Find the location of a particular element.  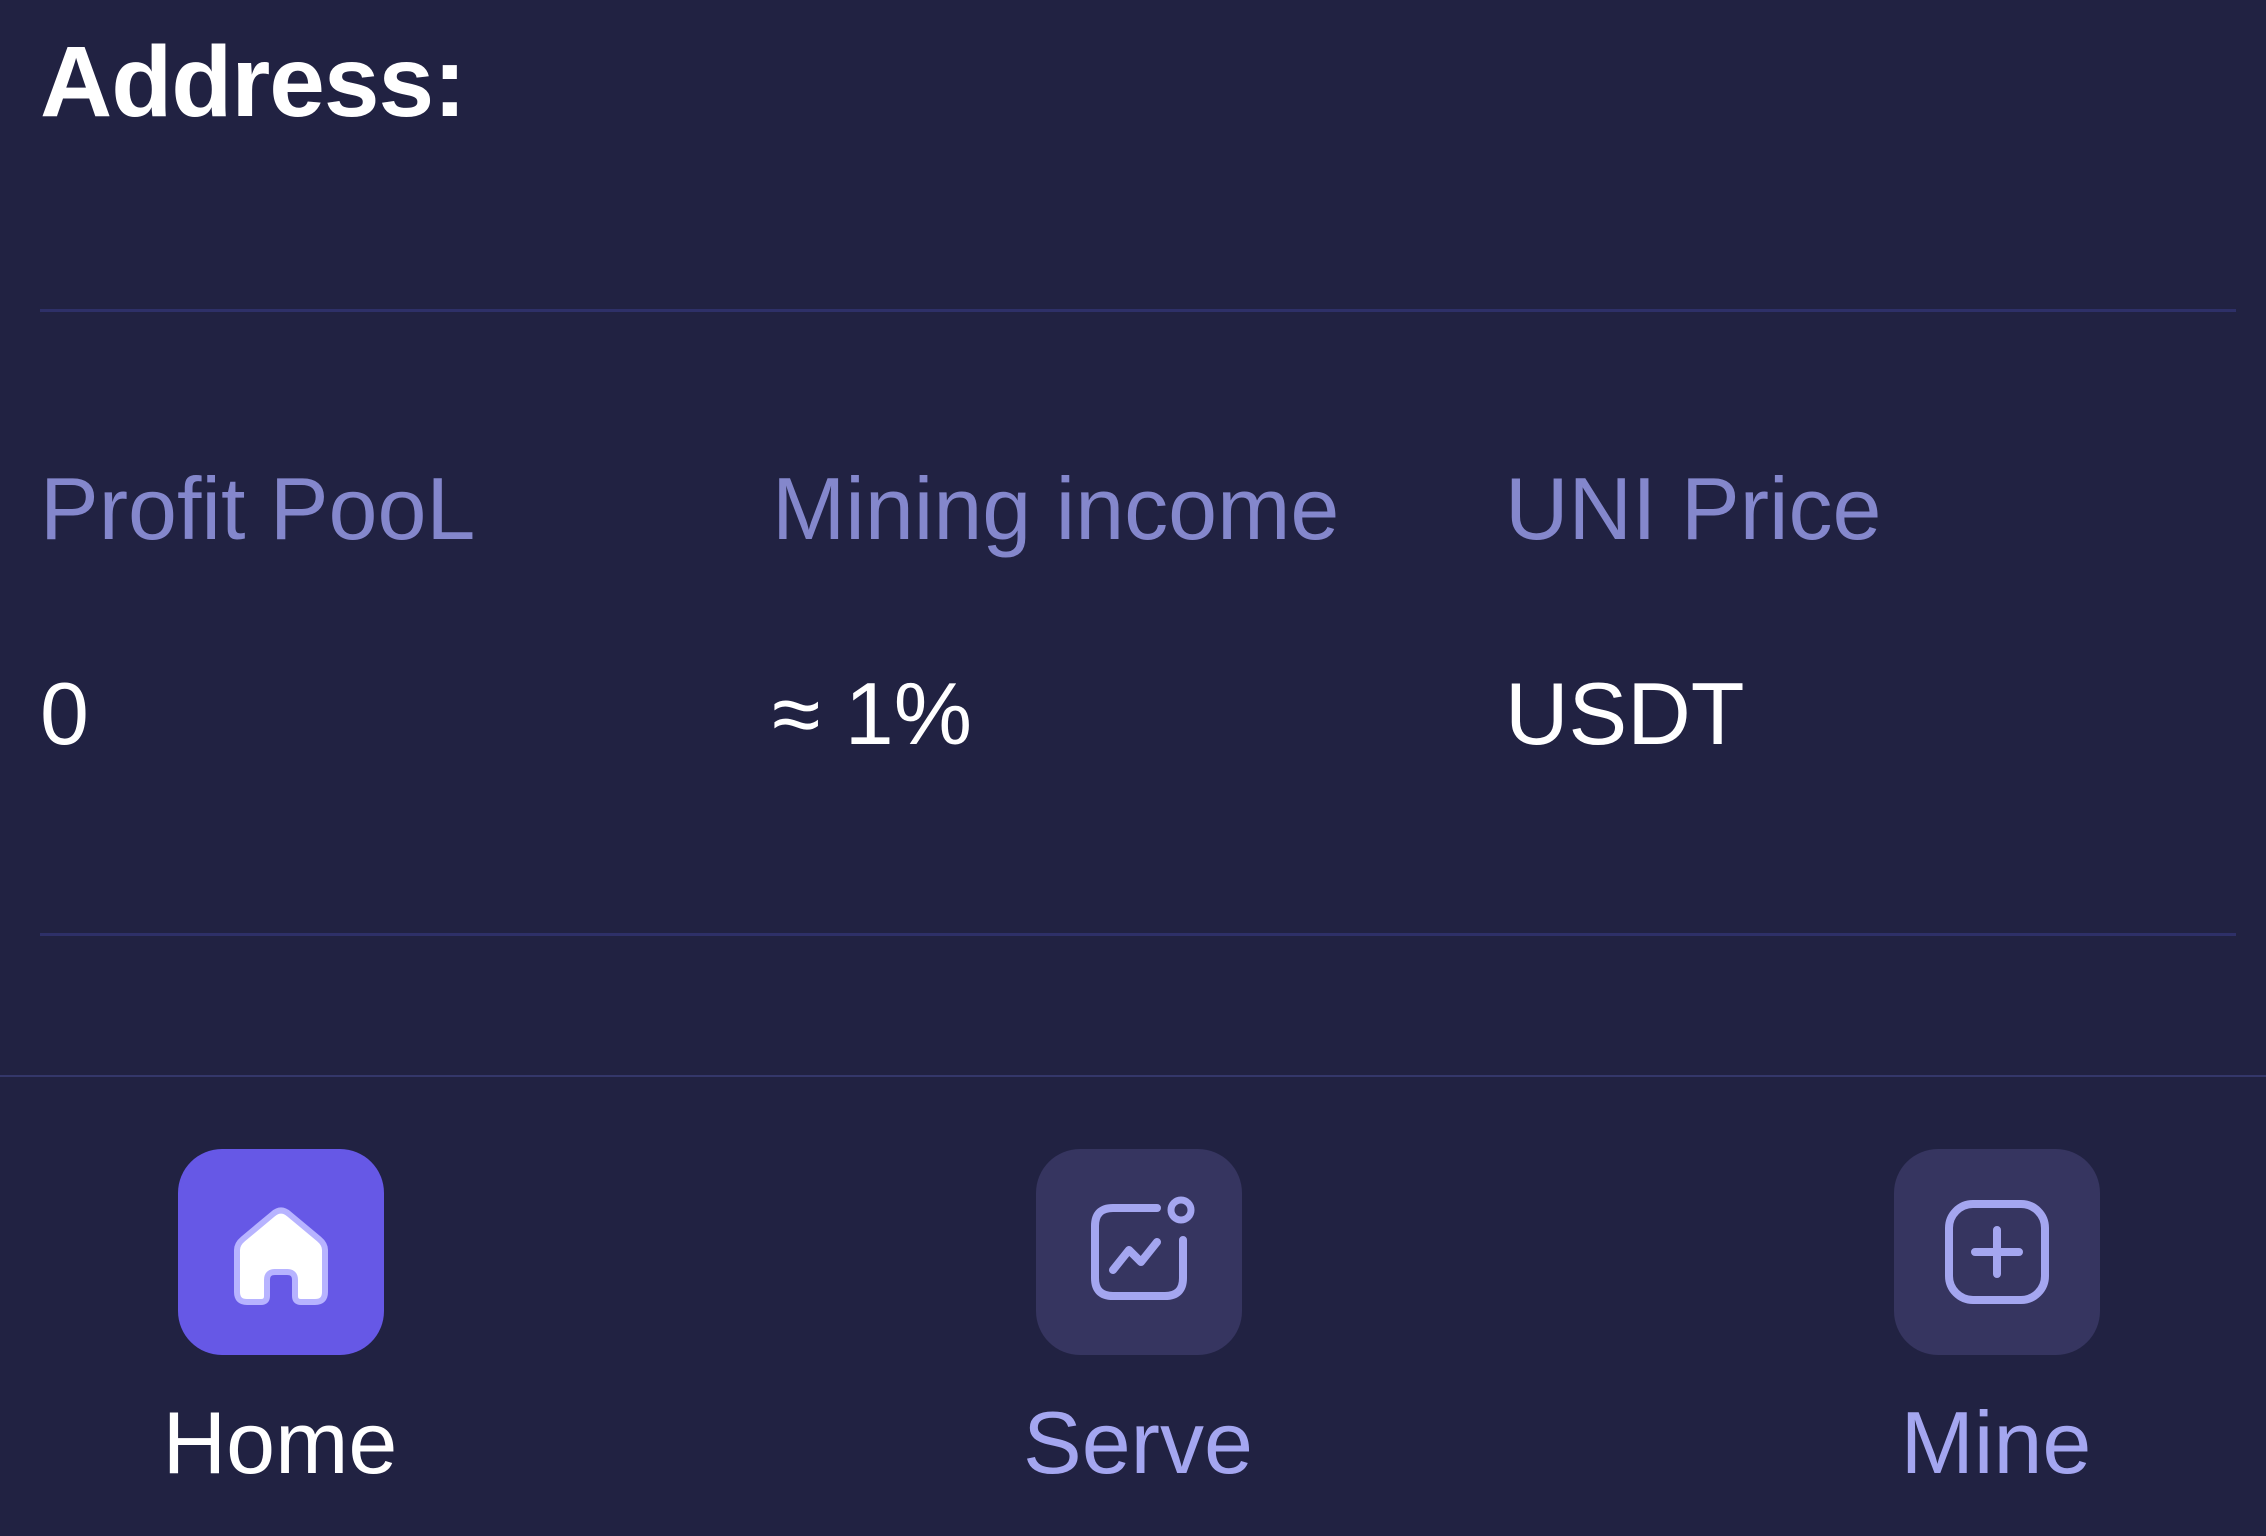

mining-income-value: ≈ 1% is located at coordinates (872, 713).